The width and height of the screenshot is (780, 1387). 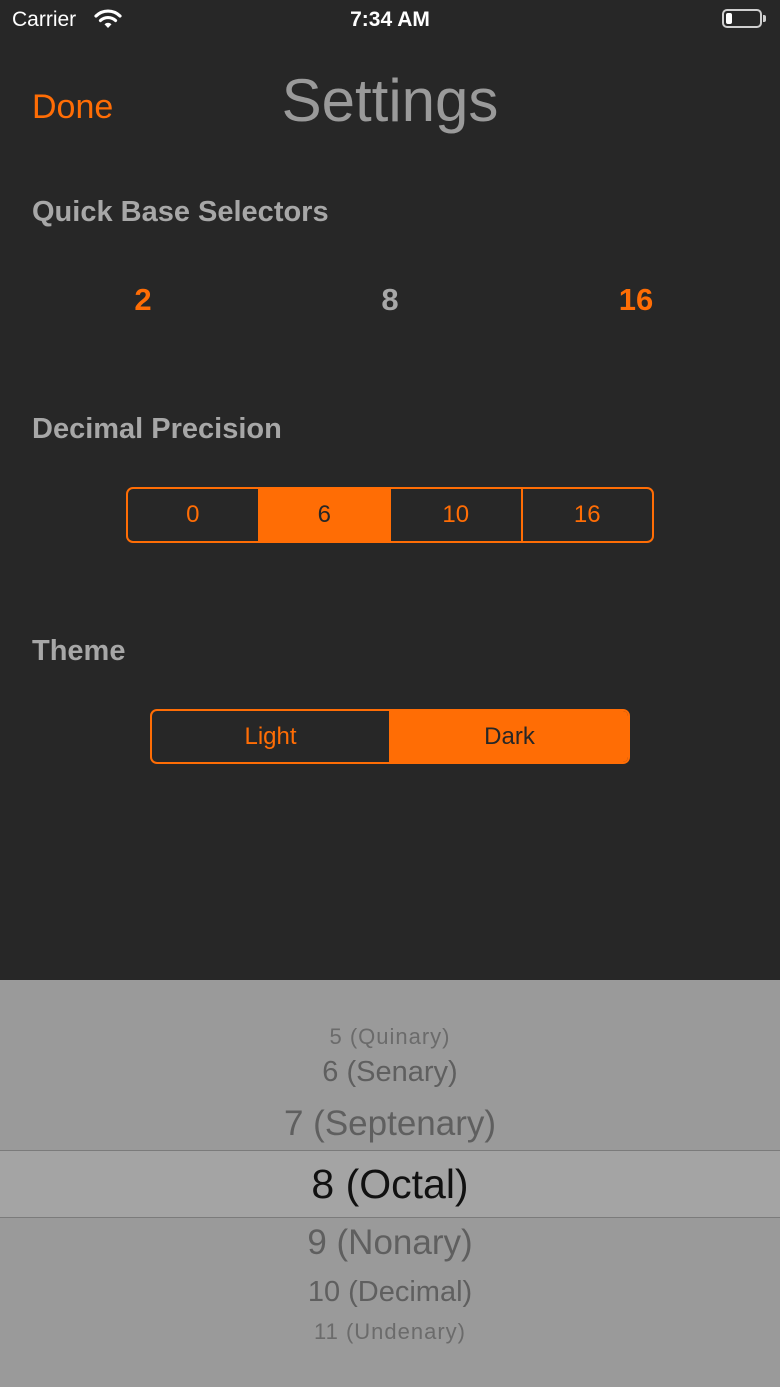 I want to click on precision-option-0: 0, so click(x=193, y=515).